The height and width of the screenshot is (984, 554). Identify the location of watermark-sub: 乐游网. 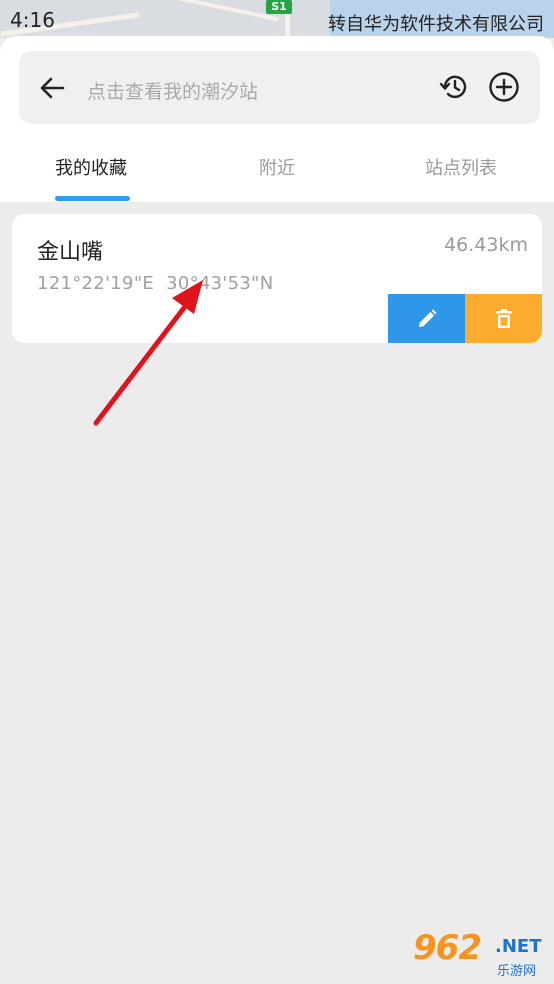
(517, 971).